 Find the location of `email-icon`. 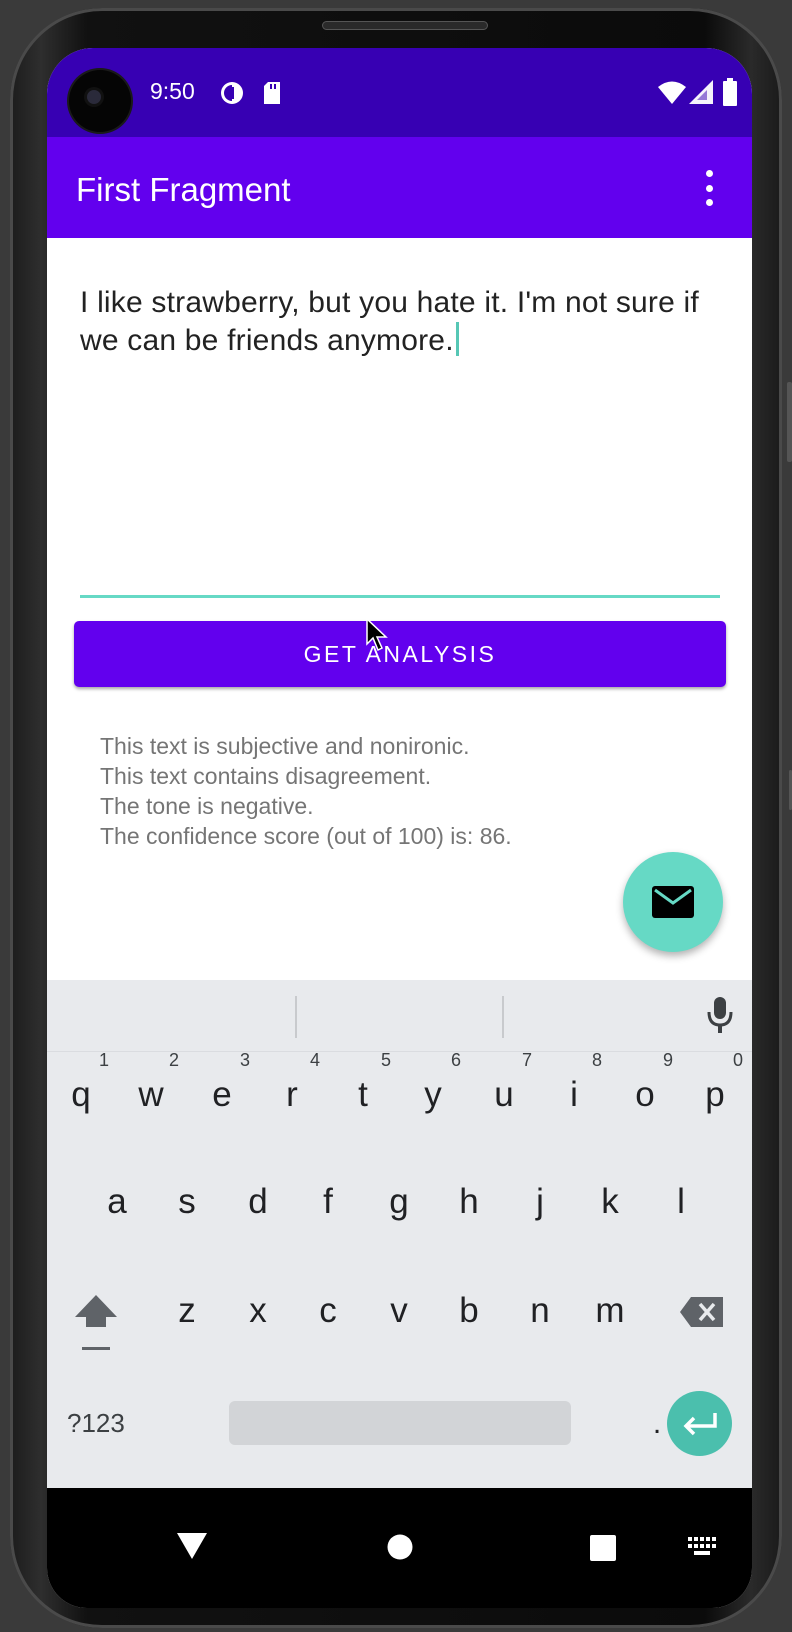

email-icon is located at coordinates (673, 902).